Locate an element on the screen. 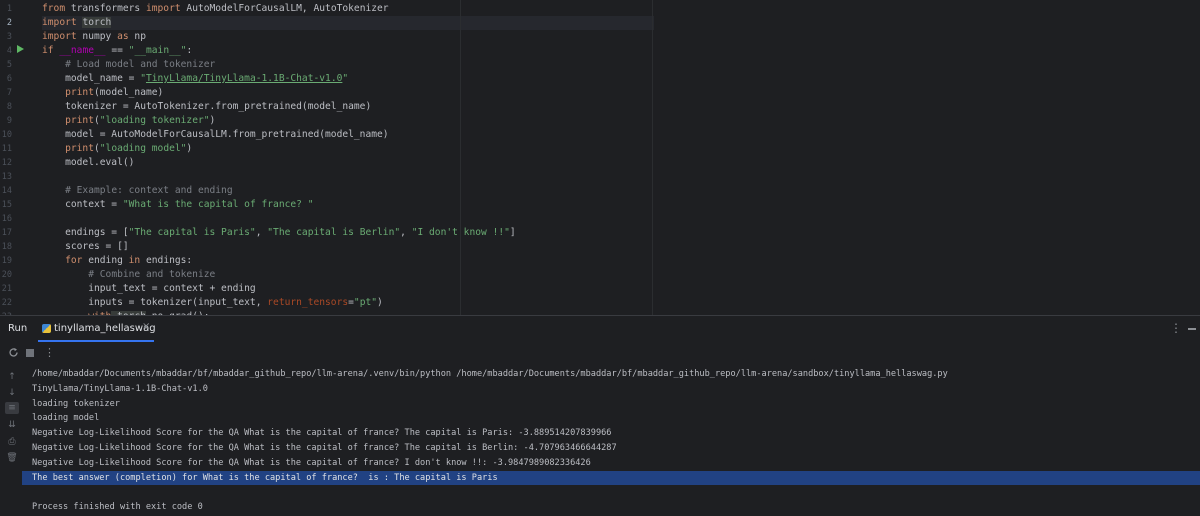 This screenshot has width=1200, height=516. more-options-icon: ⋮ is located at coordinates (1176, 328).